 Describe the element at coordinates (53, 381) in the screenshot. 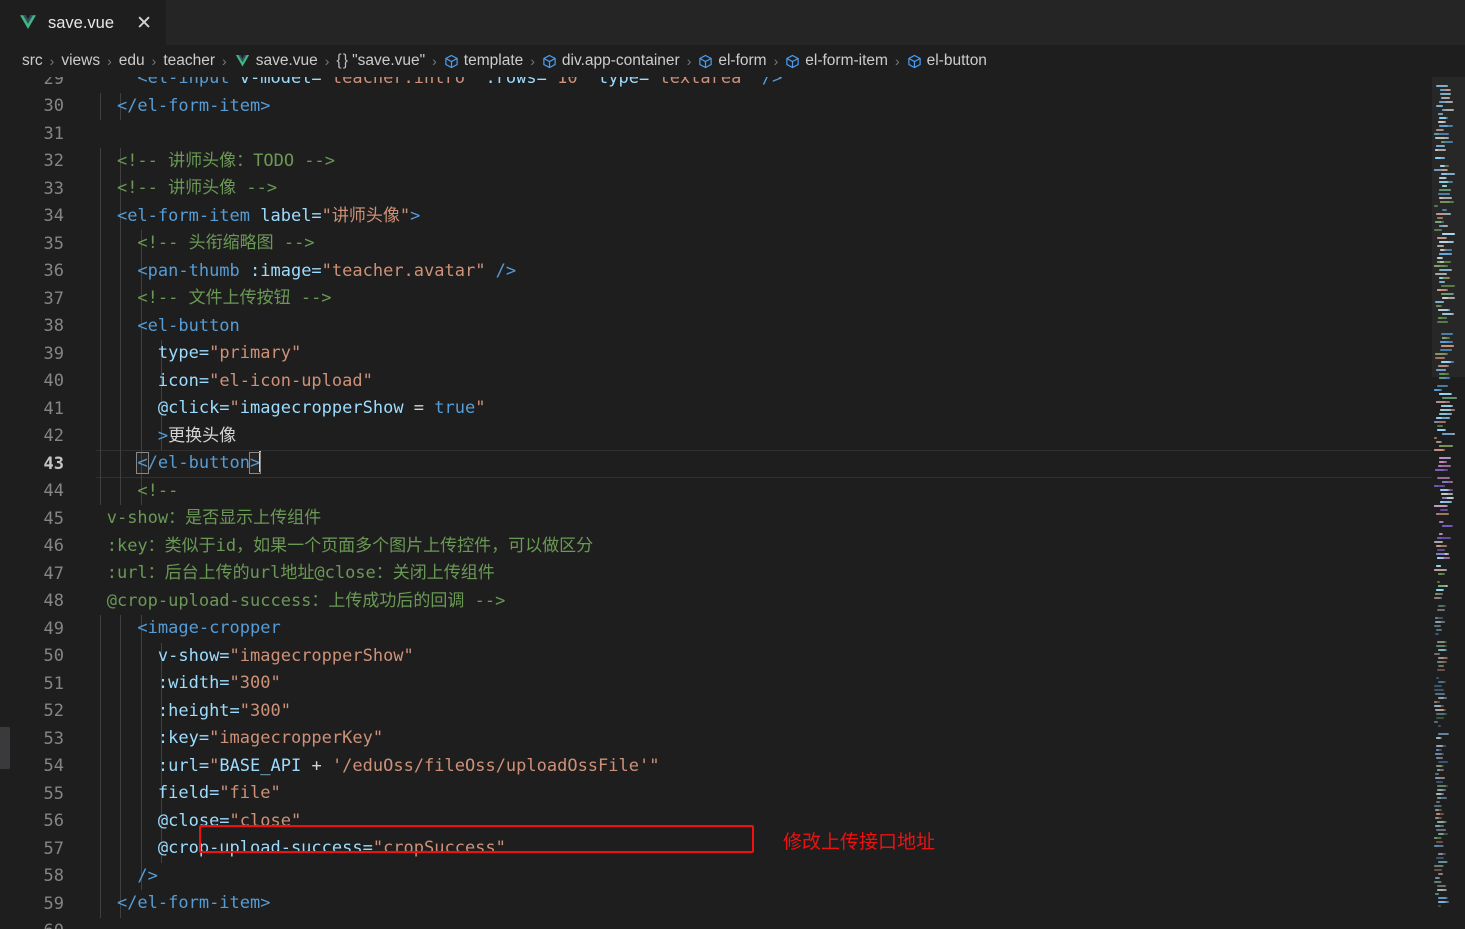

I see `line-number: 40` at that location.